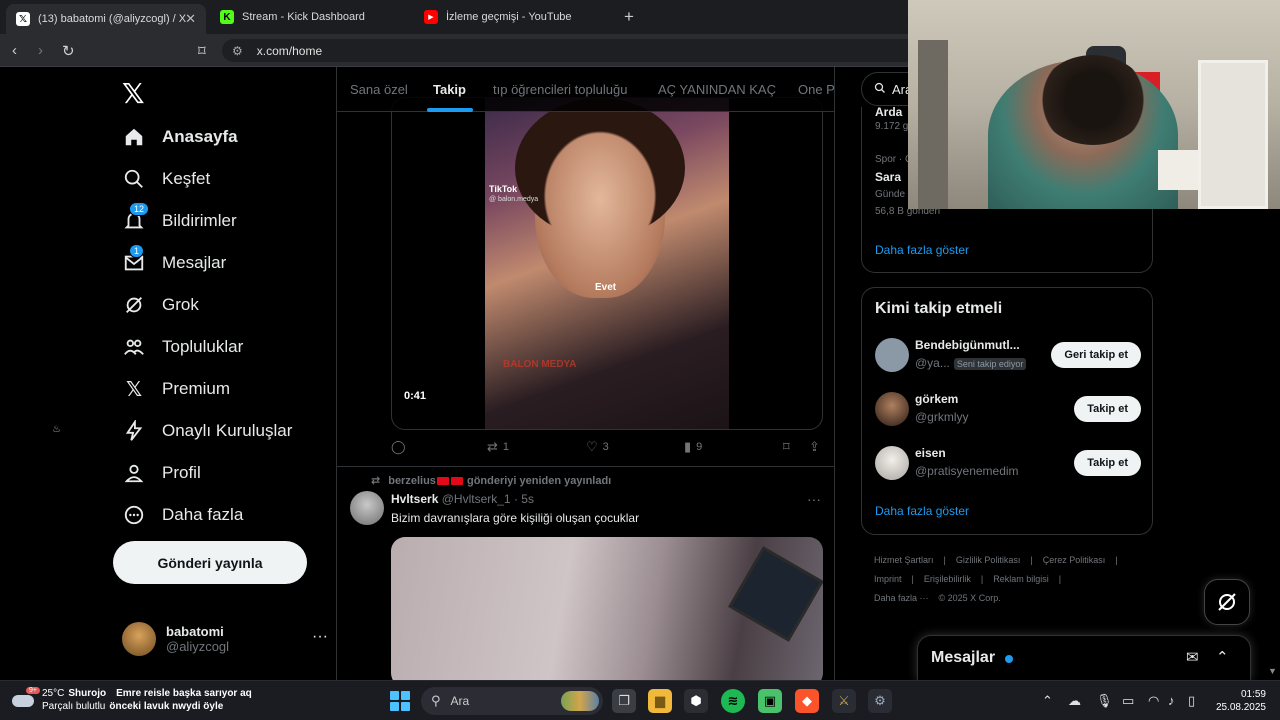 This screenshot has width=1280, height=720. I want to click on tweet-time: · 5s, so click(524, 499).